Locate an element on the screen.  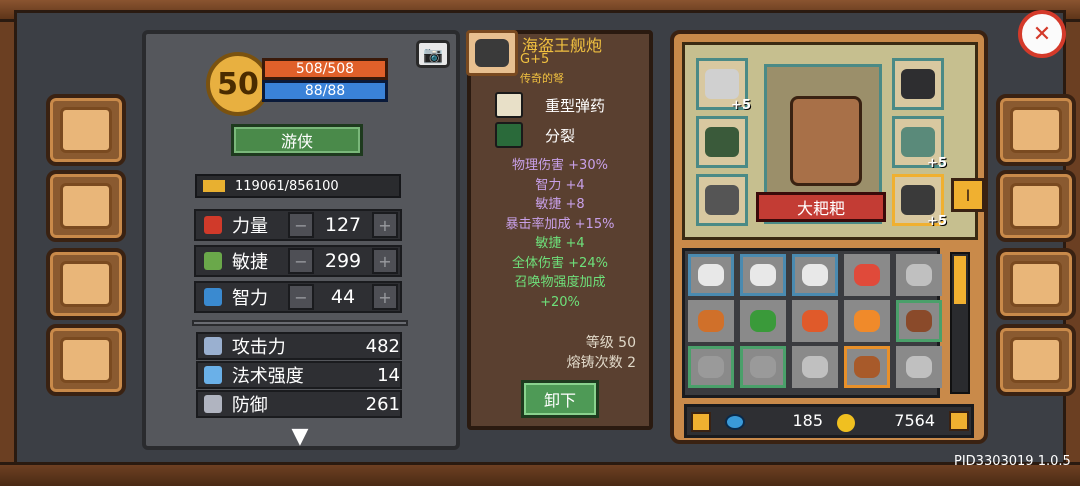
chest-armor-icon is located at coordinates (918, 142).